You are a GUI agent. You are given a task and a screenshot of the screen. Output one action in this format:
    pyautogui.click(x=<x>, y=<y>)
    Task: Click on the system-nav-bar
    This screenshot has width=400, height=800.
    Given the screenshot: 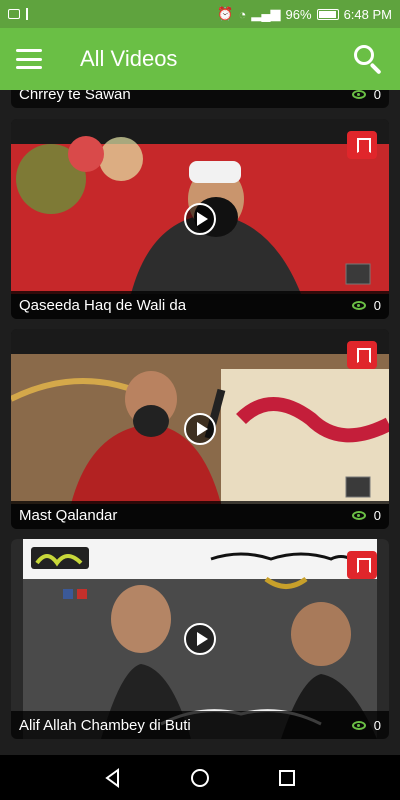 What is the action you would take?
    pyautogui.click(x=200, y=777)
    